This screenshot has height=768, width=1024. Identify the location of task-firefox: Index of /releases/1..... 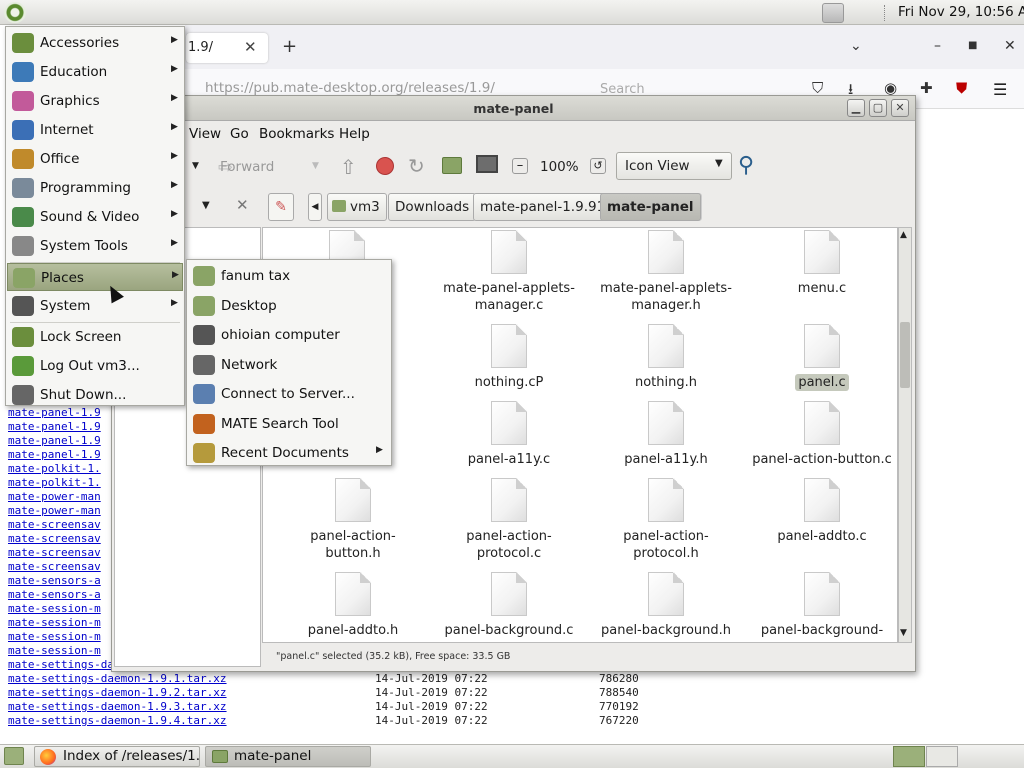
(117, 756).